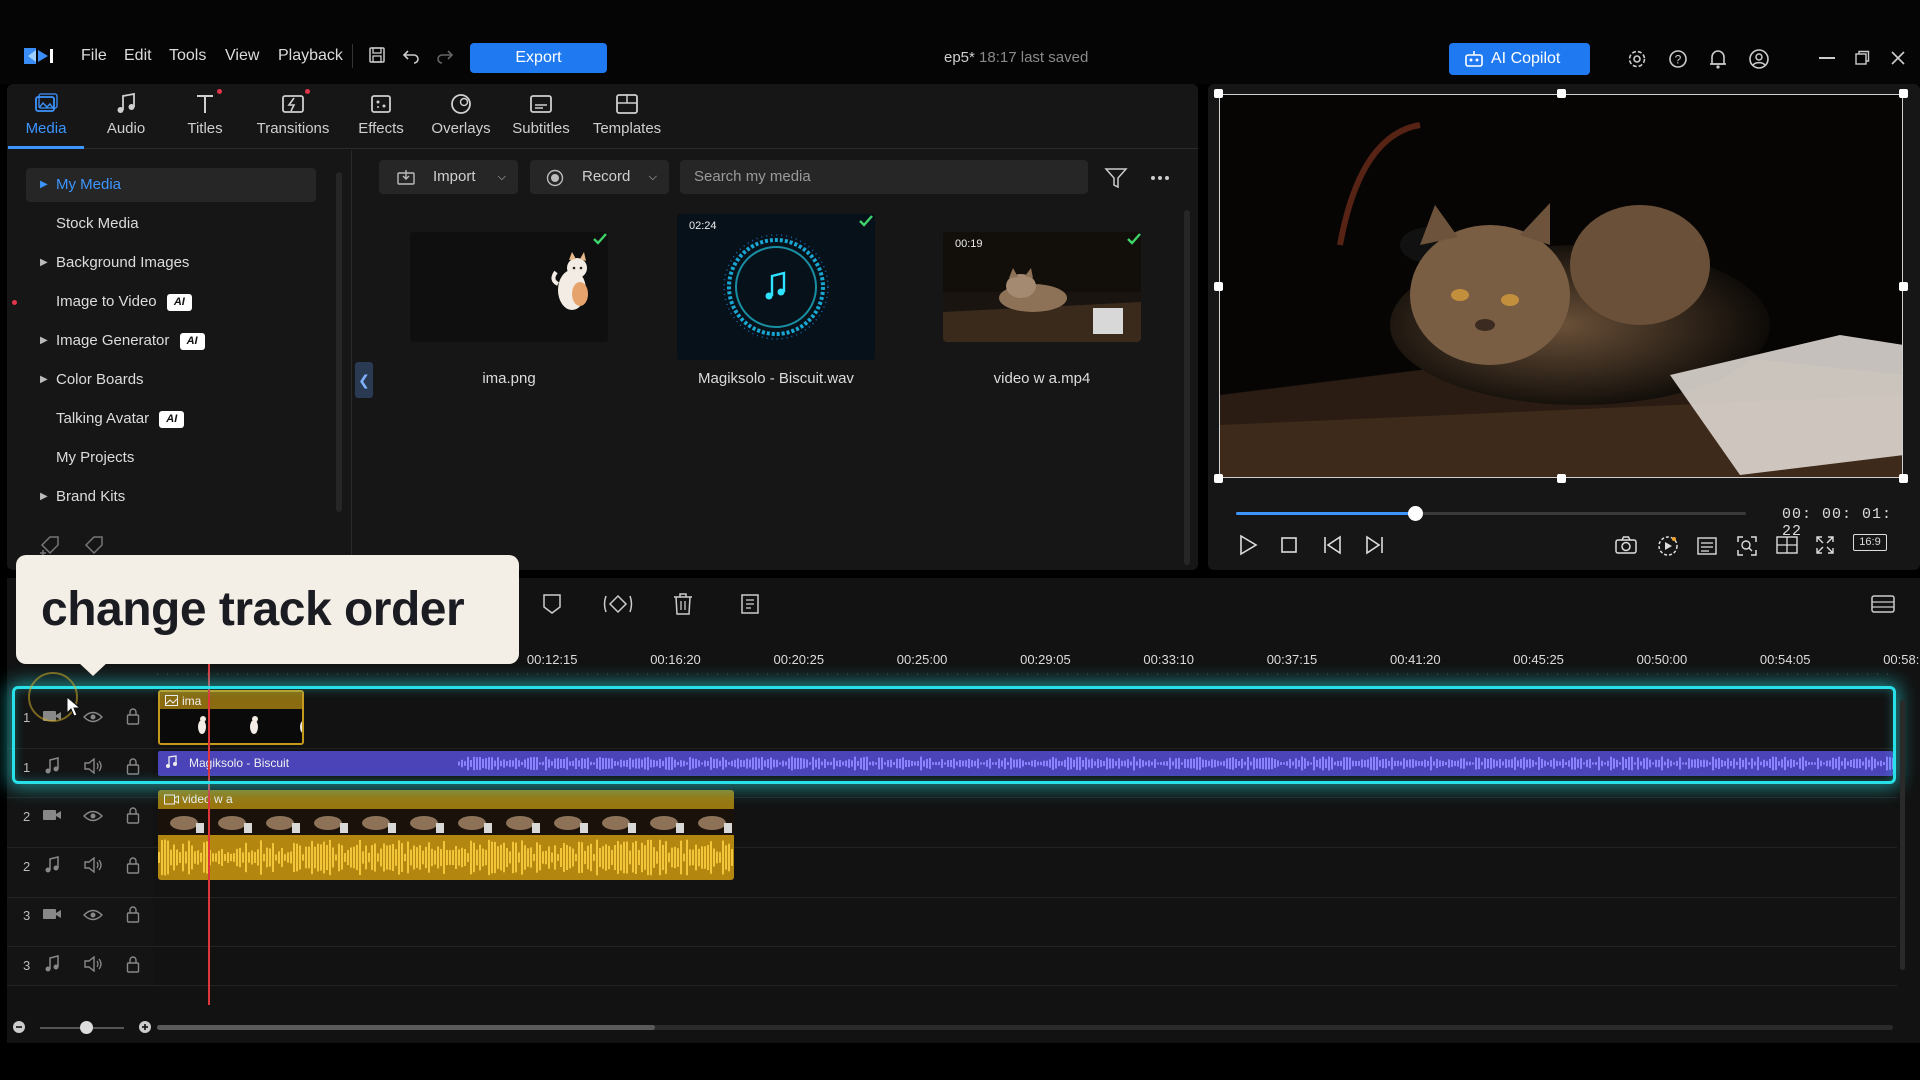  What do you see at coordinates (461, 104) in the screenshot?
I see `overlays-icon` at bounding box center [461, 104].